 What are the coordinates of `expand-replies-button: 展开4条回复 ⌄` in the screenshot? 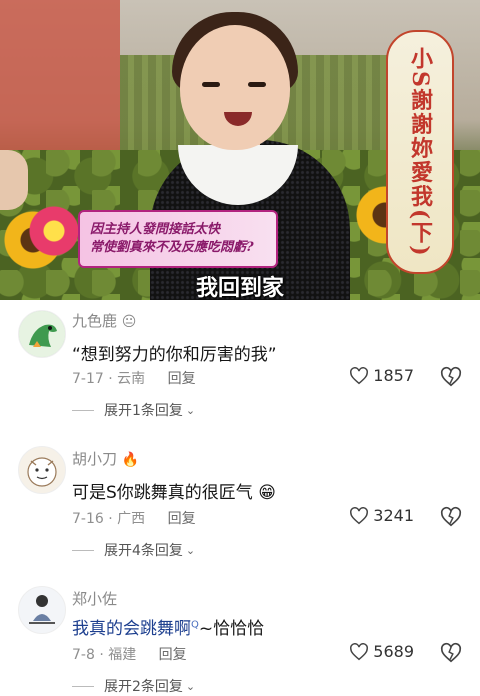 It's located at (133, 550).